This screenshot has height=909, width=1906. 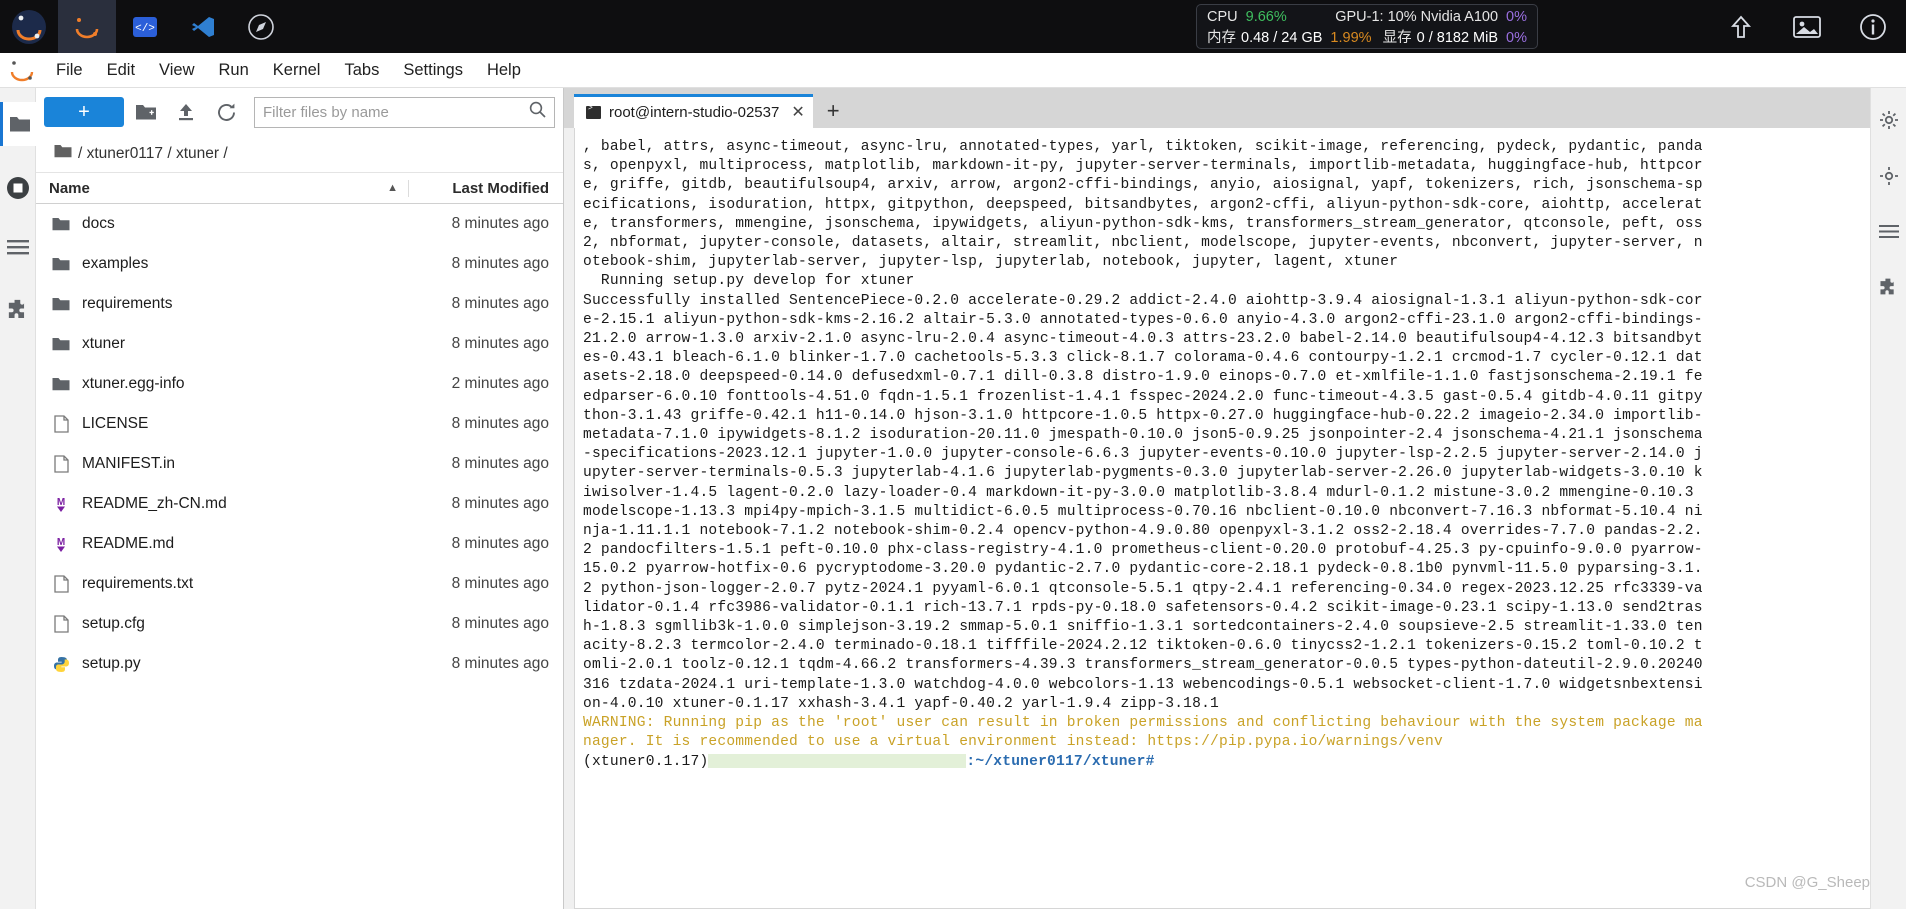 I want to click on image-icon, so click(x=1807, y=26).